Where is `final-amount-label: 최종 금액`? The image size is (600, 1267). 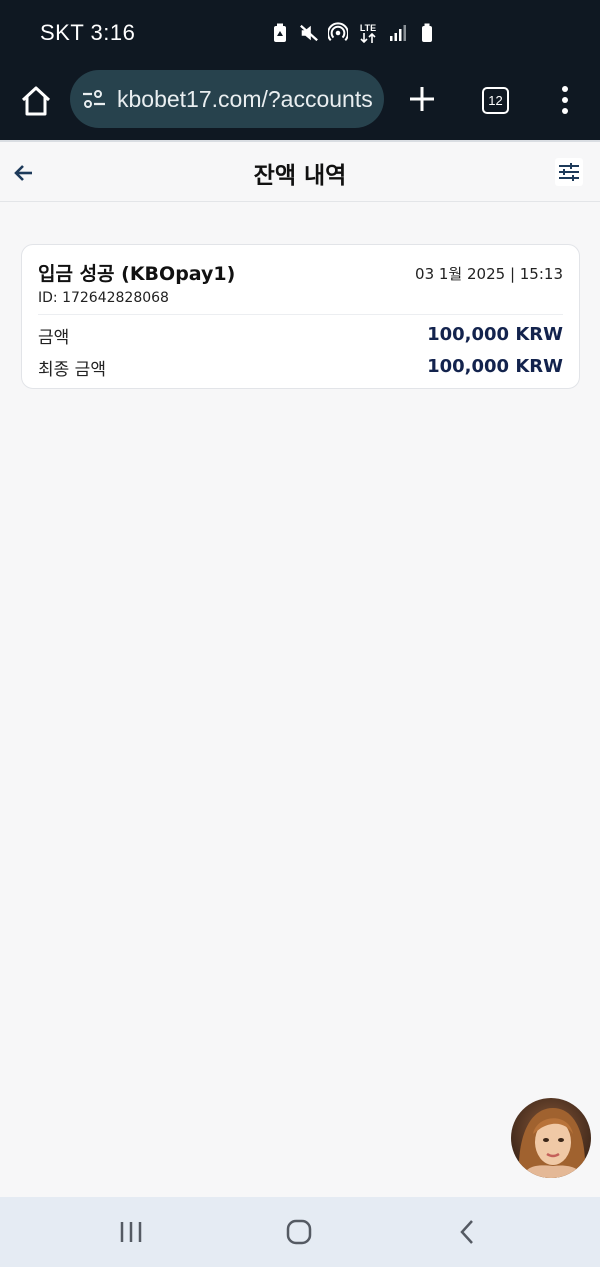 final-amount-label: 최종 금액 is located at coordinates (72, 370).